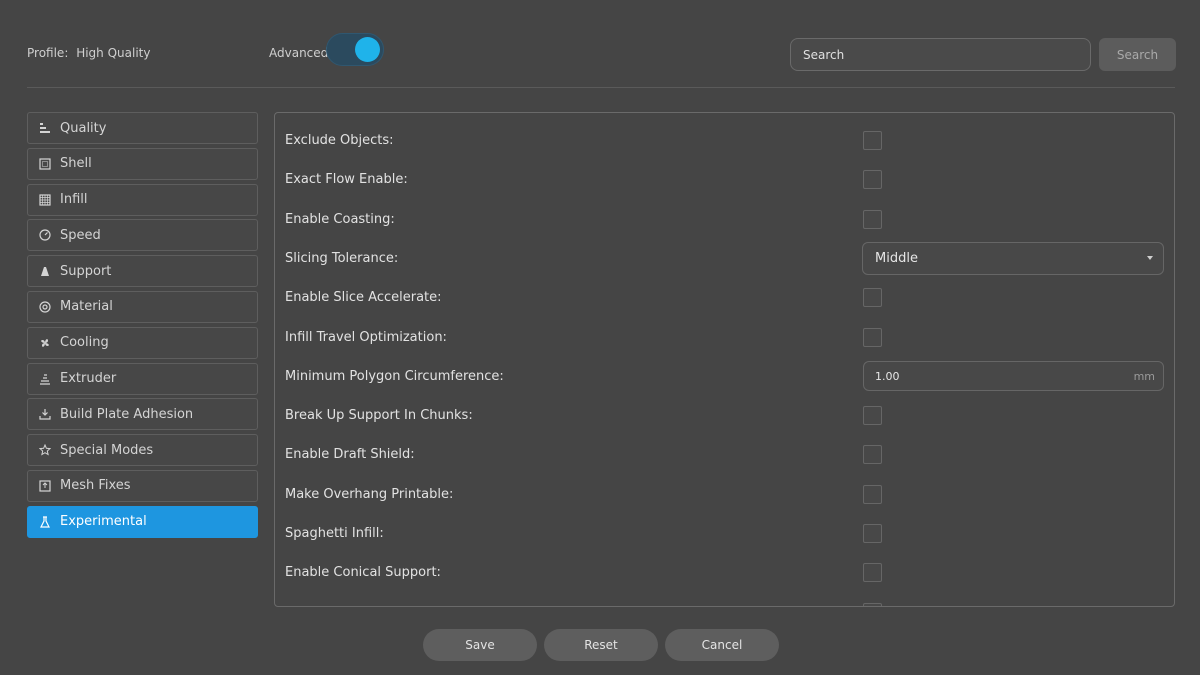 The image size is (1200, 675). Describe the element at coordinates (45, 128) in the screenshot. I see `quality-icon` at that location.